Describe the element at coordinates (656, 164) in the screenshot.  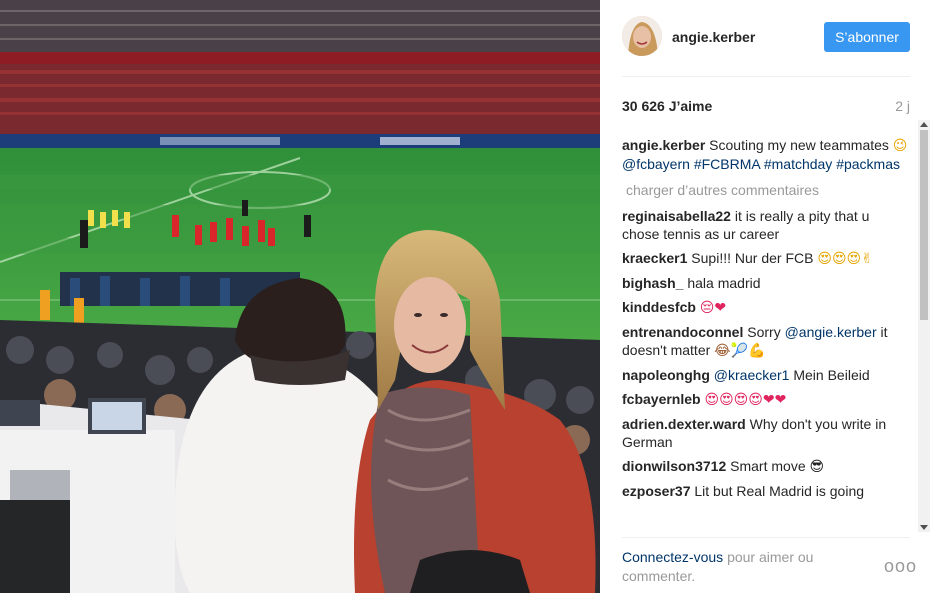
I see `caption-mention: @fcbayern` at that location.